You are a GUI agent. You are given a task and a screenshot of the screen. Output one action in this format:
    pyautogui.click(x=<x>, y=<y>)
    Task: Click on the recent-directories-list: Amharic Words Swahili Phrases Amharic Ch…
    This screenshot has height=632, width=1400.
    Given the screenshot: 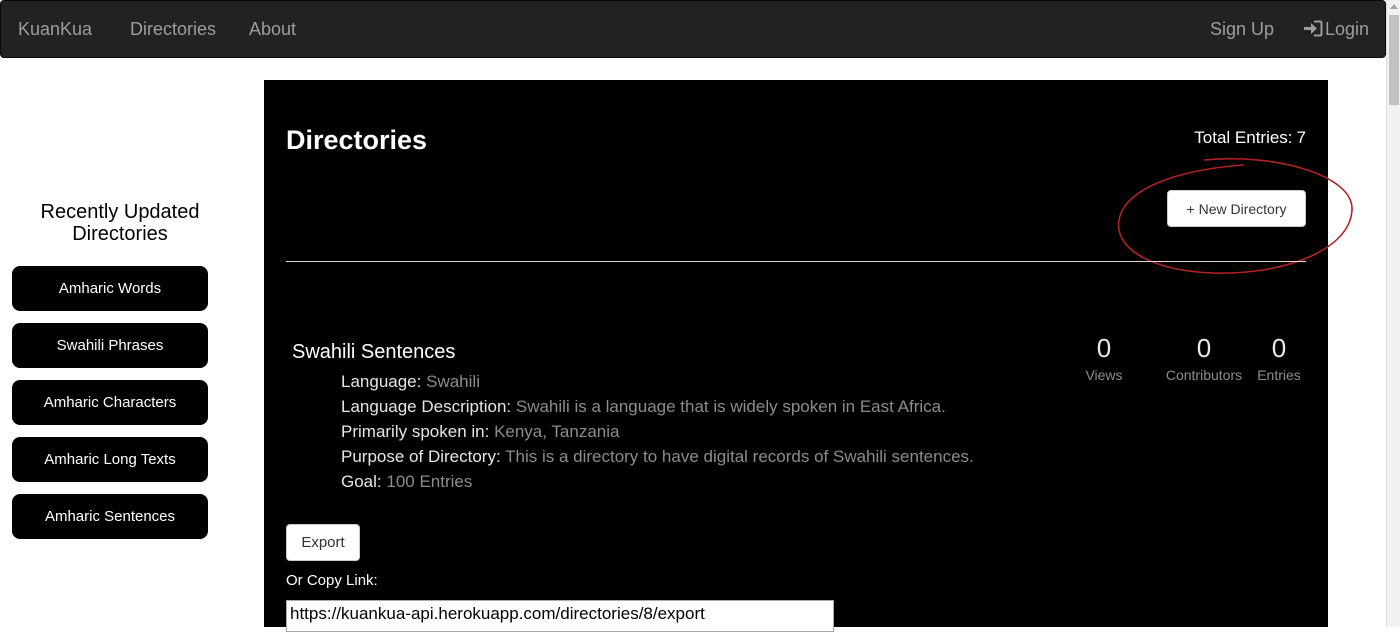 What is the action you would take?
    pyautogui.click(x=110, y=408)
    